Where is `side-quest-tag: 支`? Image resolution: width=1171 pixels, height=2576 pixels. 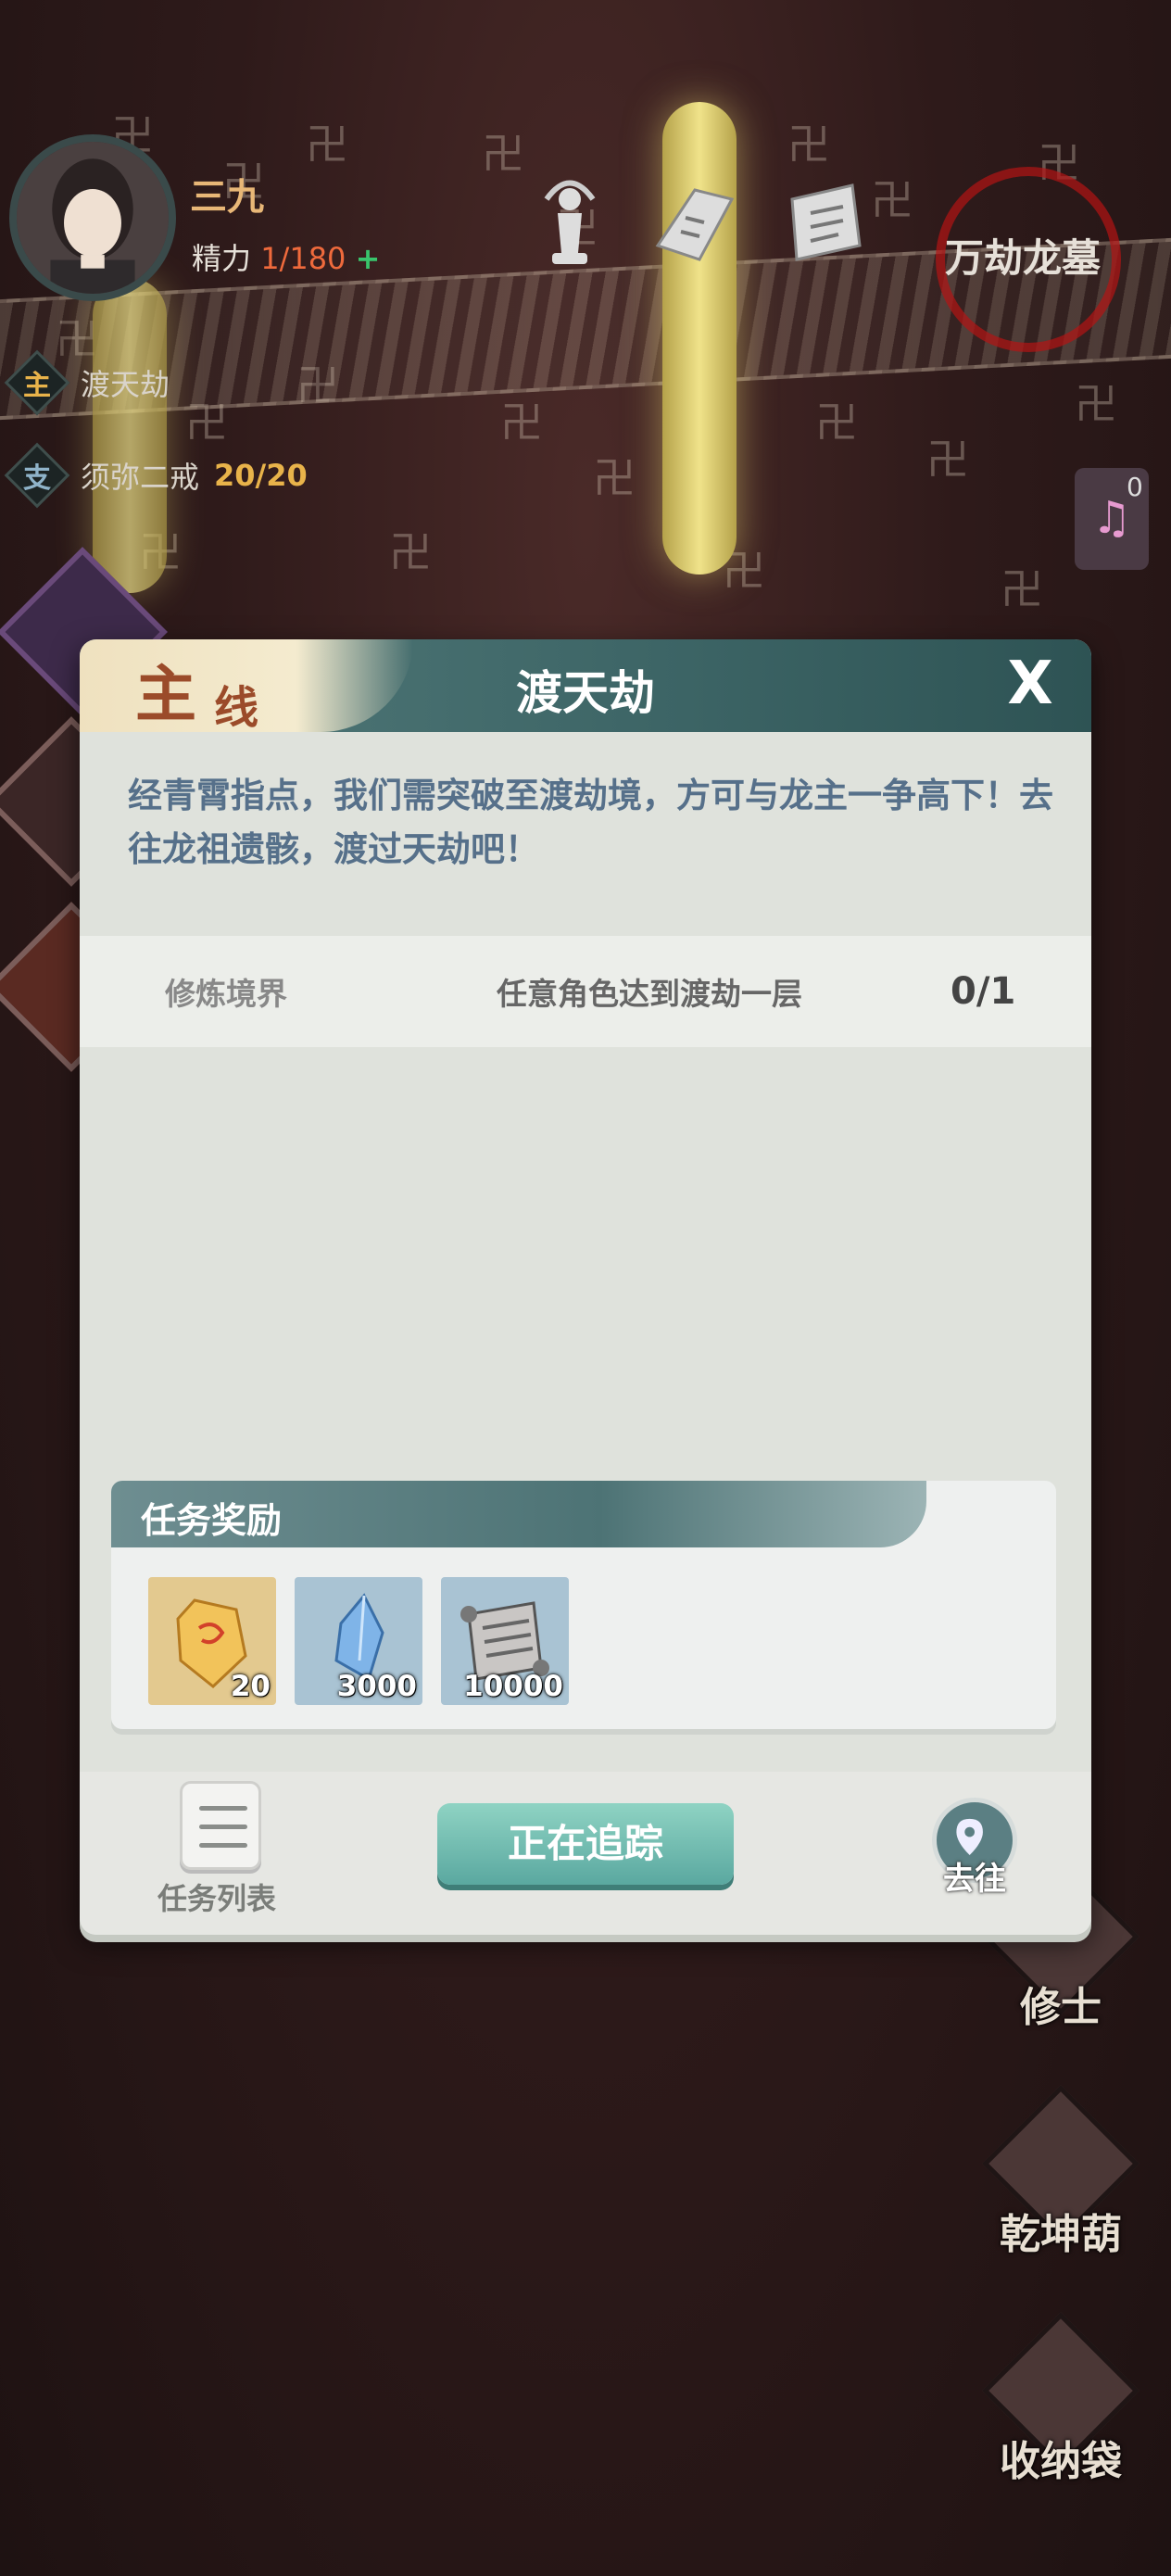 side-quest-tag: 支 is located at coordinates (37, 475).